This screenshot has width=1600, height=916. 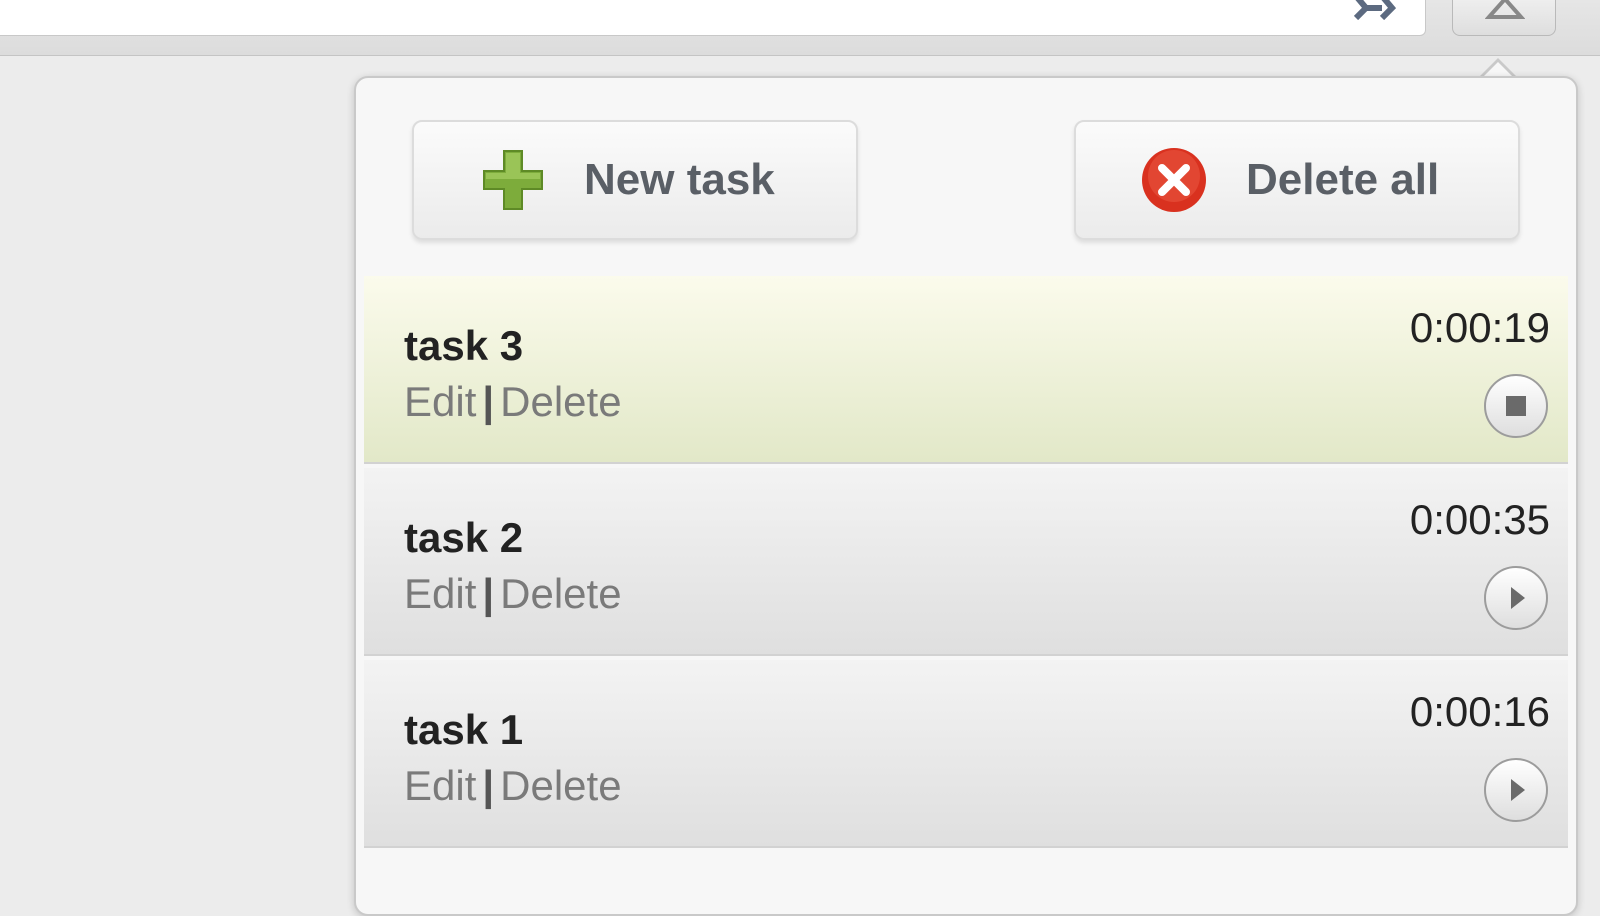 I want to click on close-circle-icon, so click(x=1174, y=180).